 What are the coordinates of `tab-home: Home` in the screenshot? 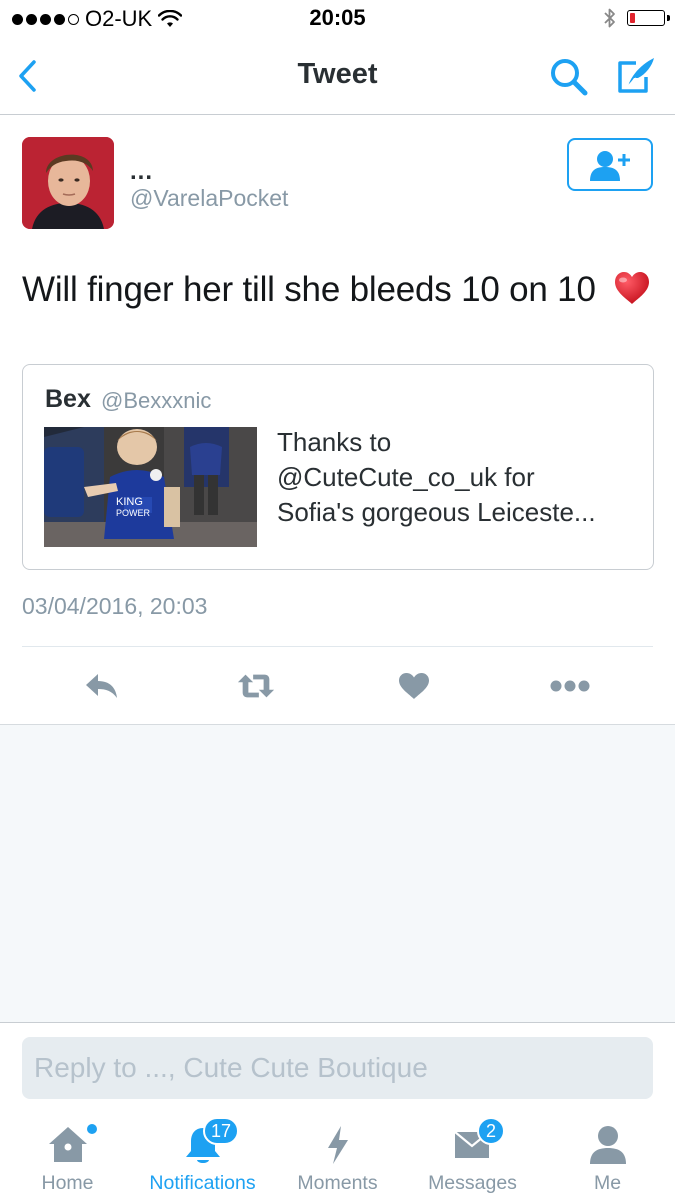 It's located at (67, 1156).